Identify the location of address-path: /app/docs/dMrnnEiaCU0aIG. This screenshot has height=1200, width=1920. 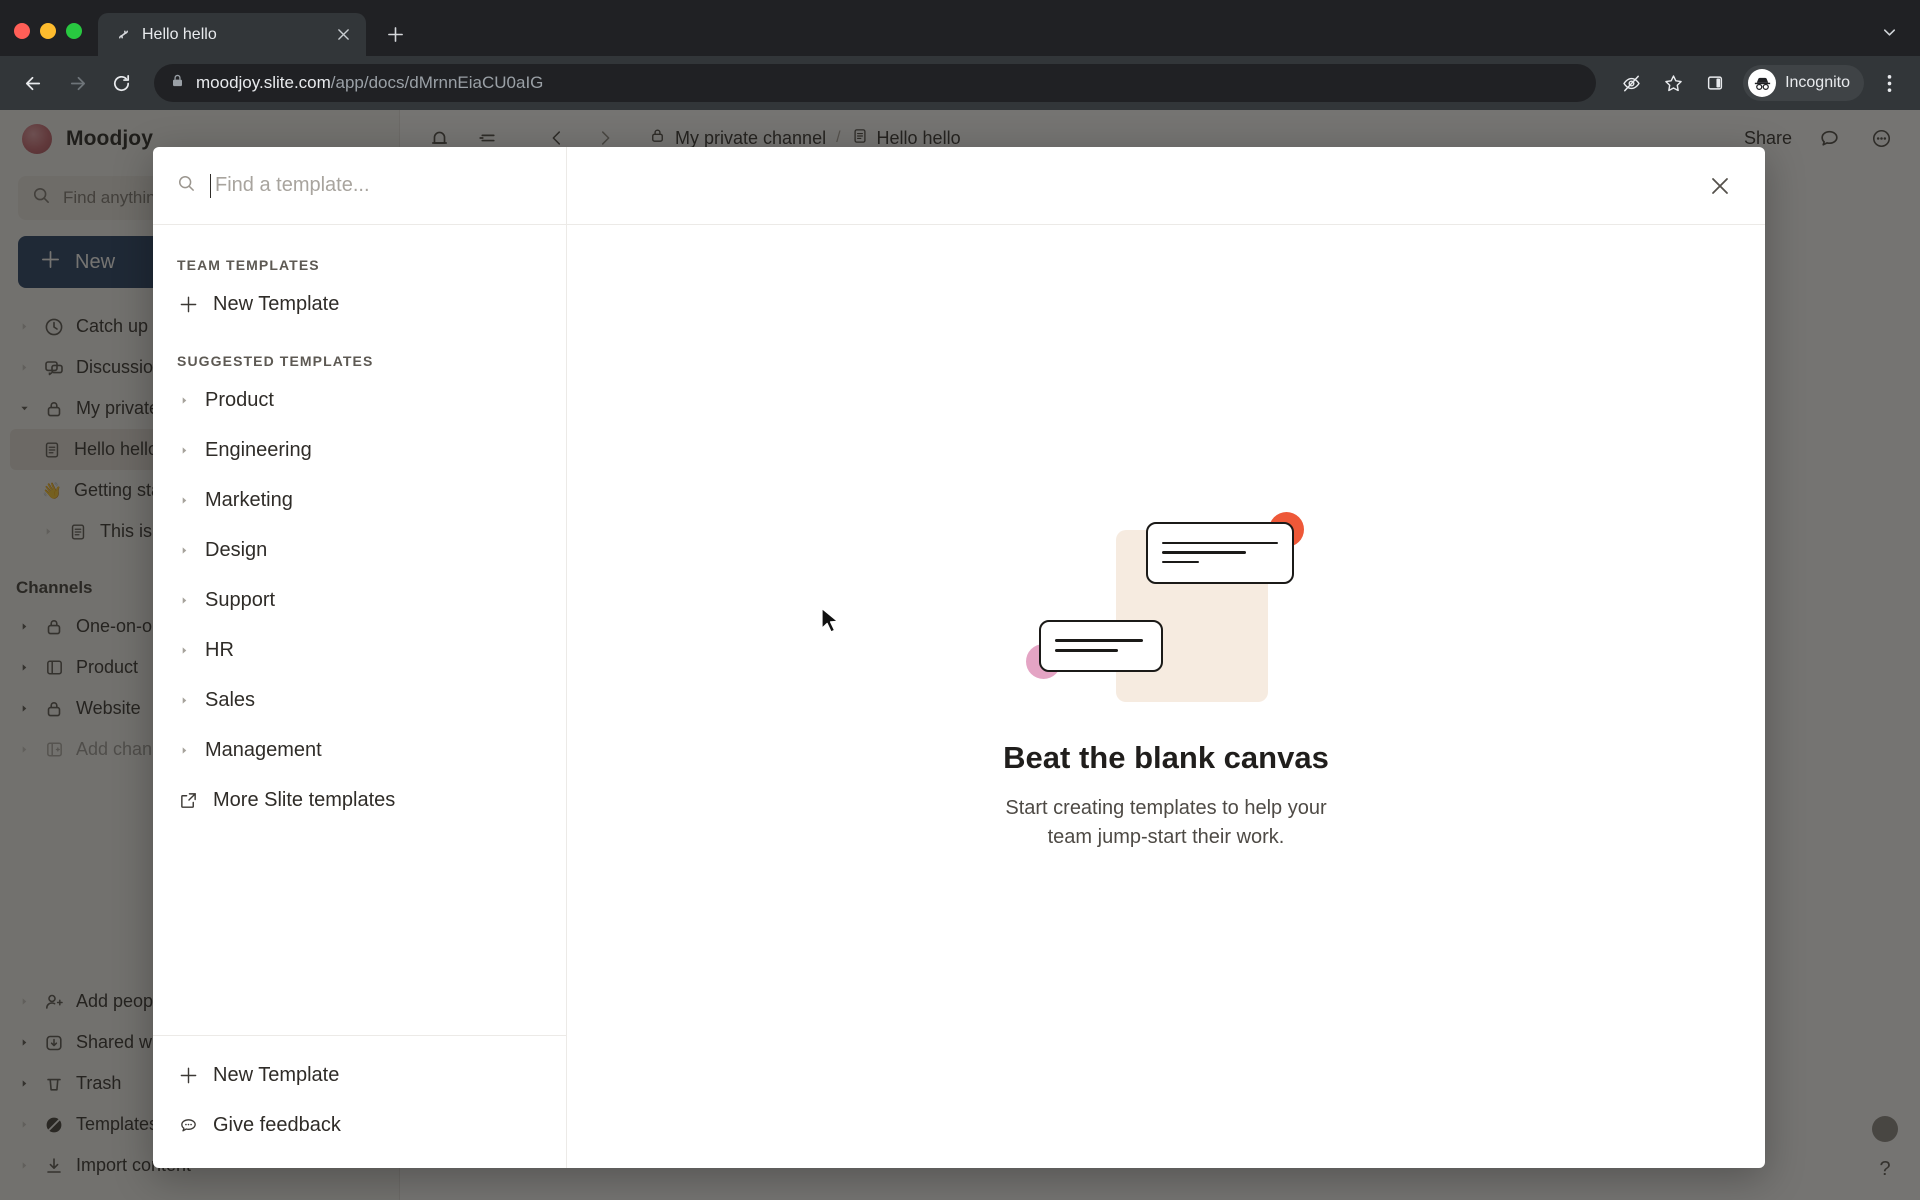
(437, 82).